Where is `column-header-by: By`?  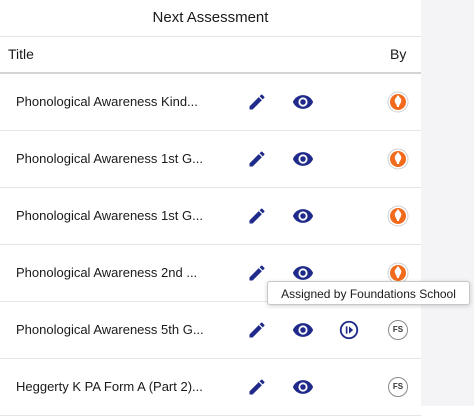
column-header-by: By is located at coordinates (398, 54).